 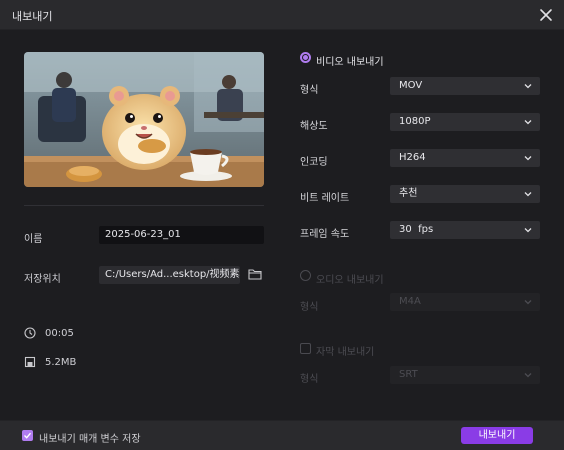 What do you see at coordinates (345, 352) in the screenshot?
I see `subtitle-export-label: 자막 내보내기` at bounding box center [345, 352].